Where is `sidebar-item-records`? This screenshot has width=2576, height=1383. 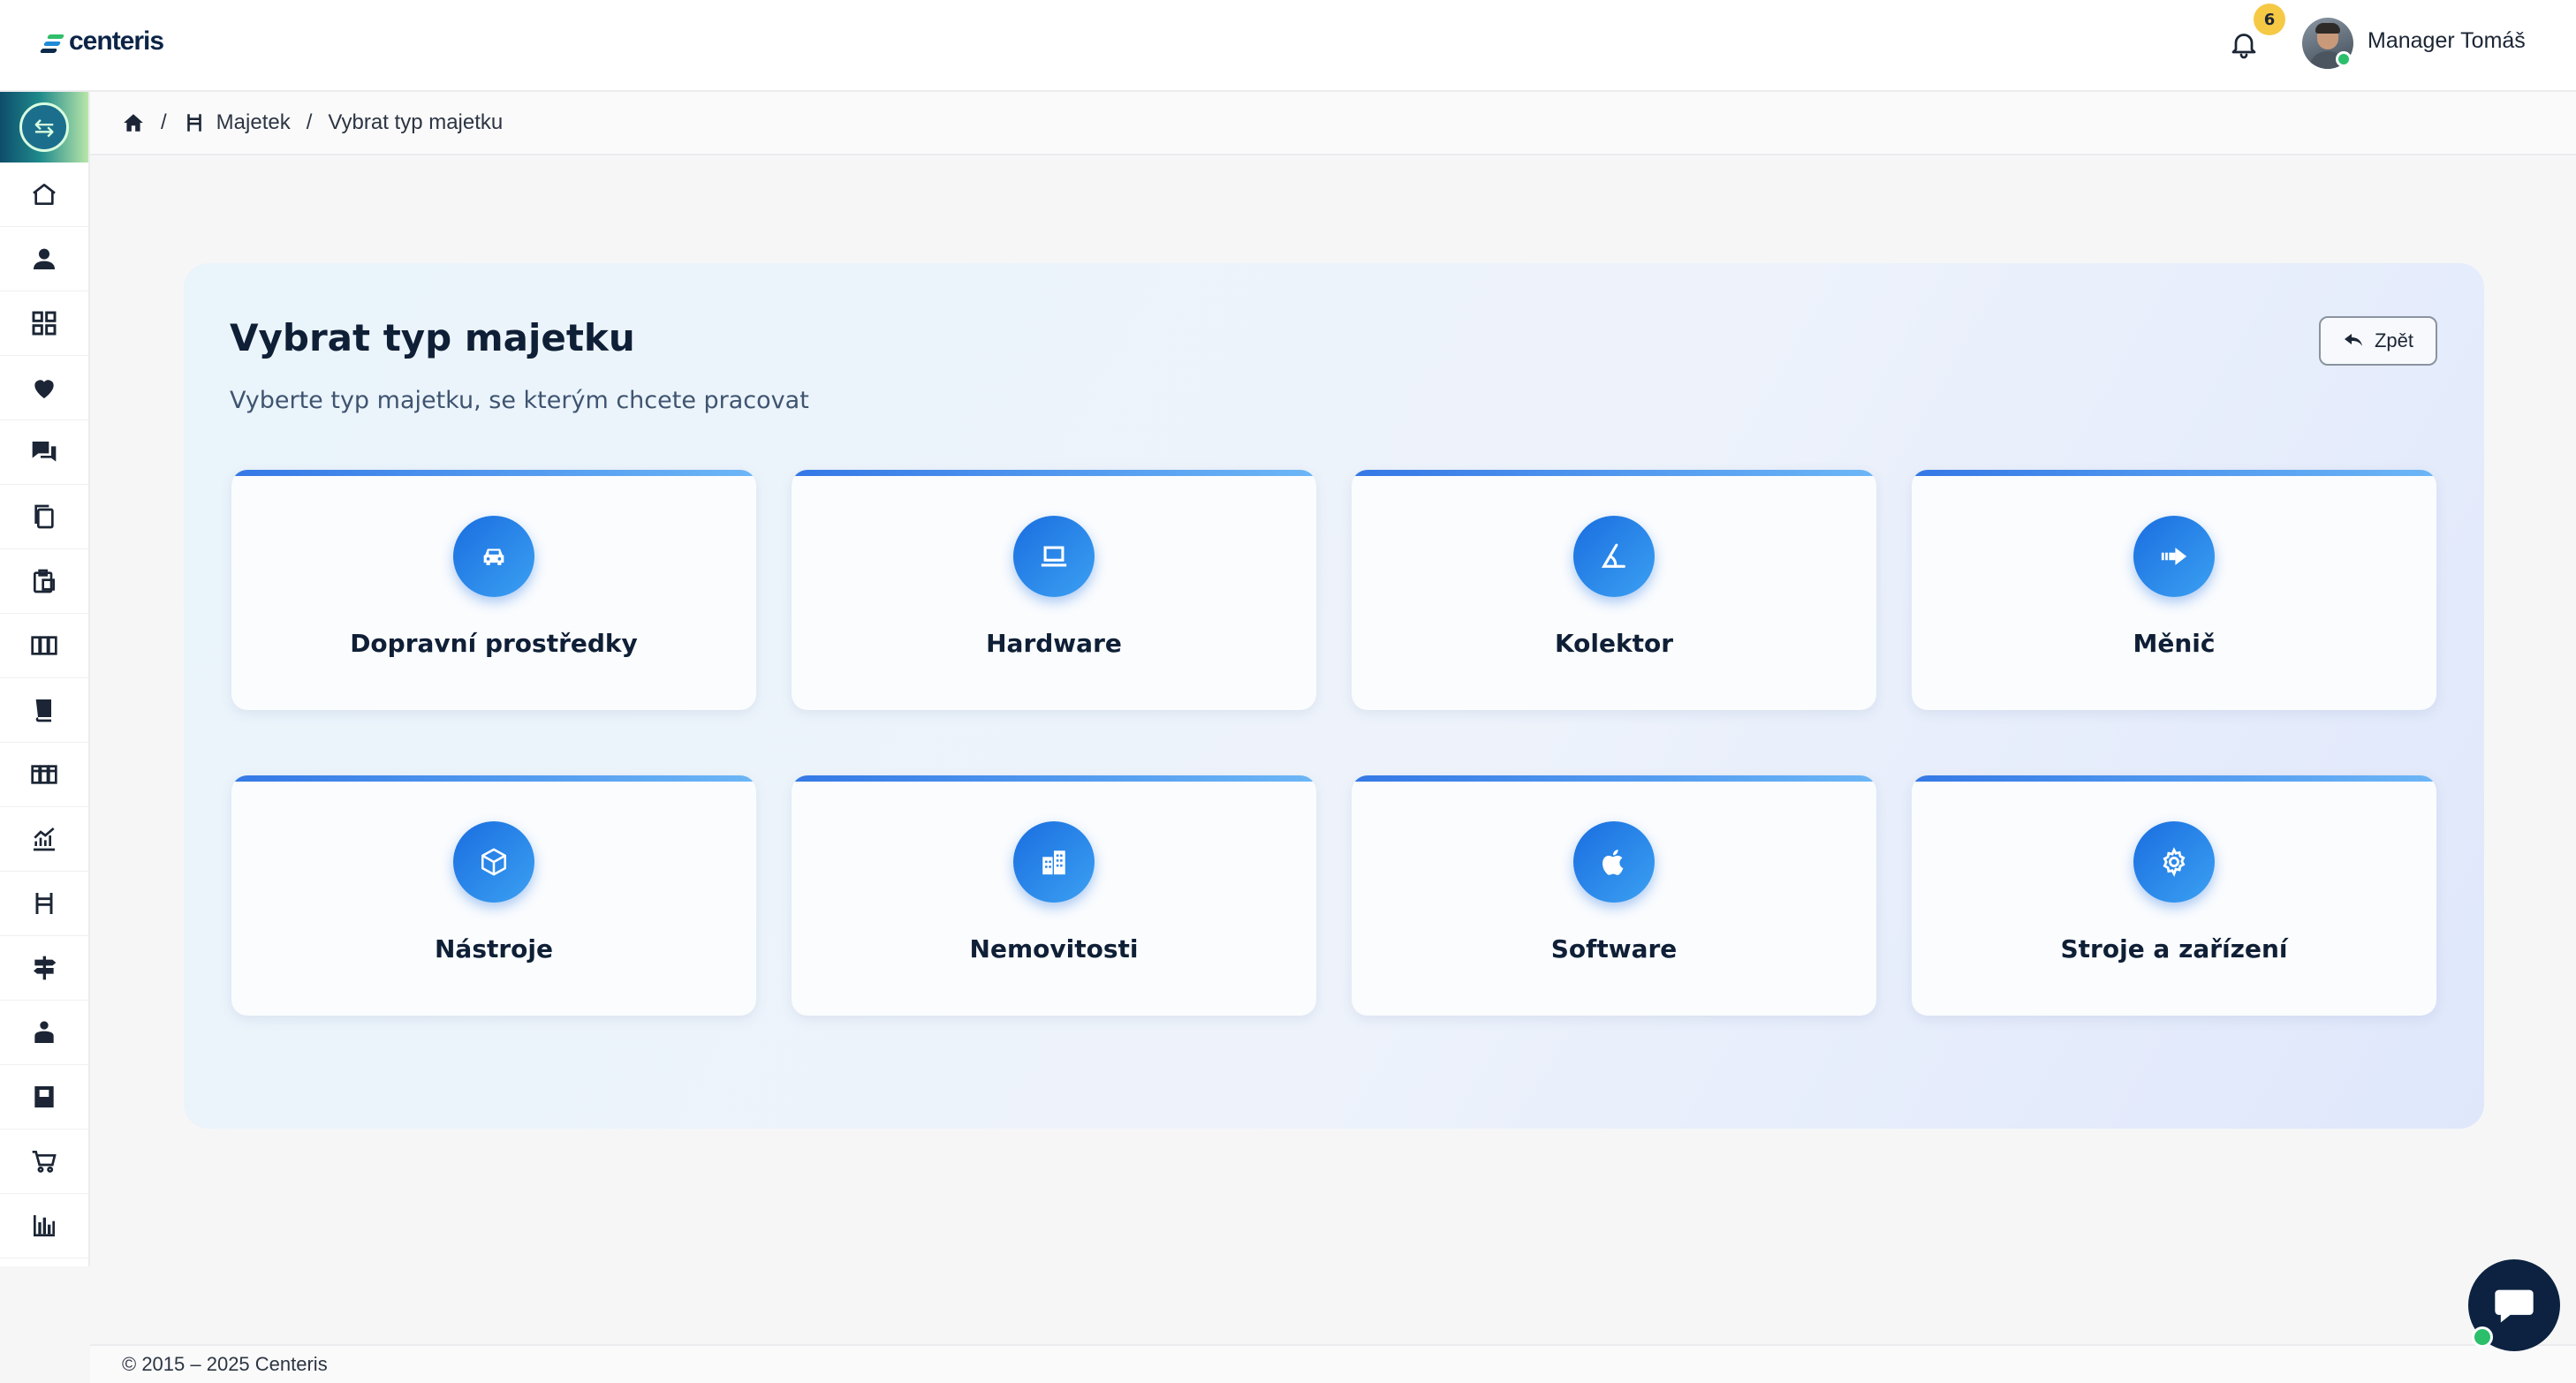
sidebar-item-records is located at coordinates (44, 1097).